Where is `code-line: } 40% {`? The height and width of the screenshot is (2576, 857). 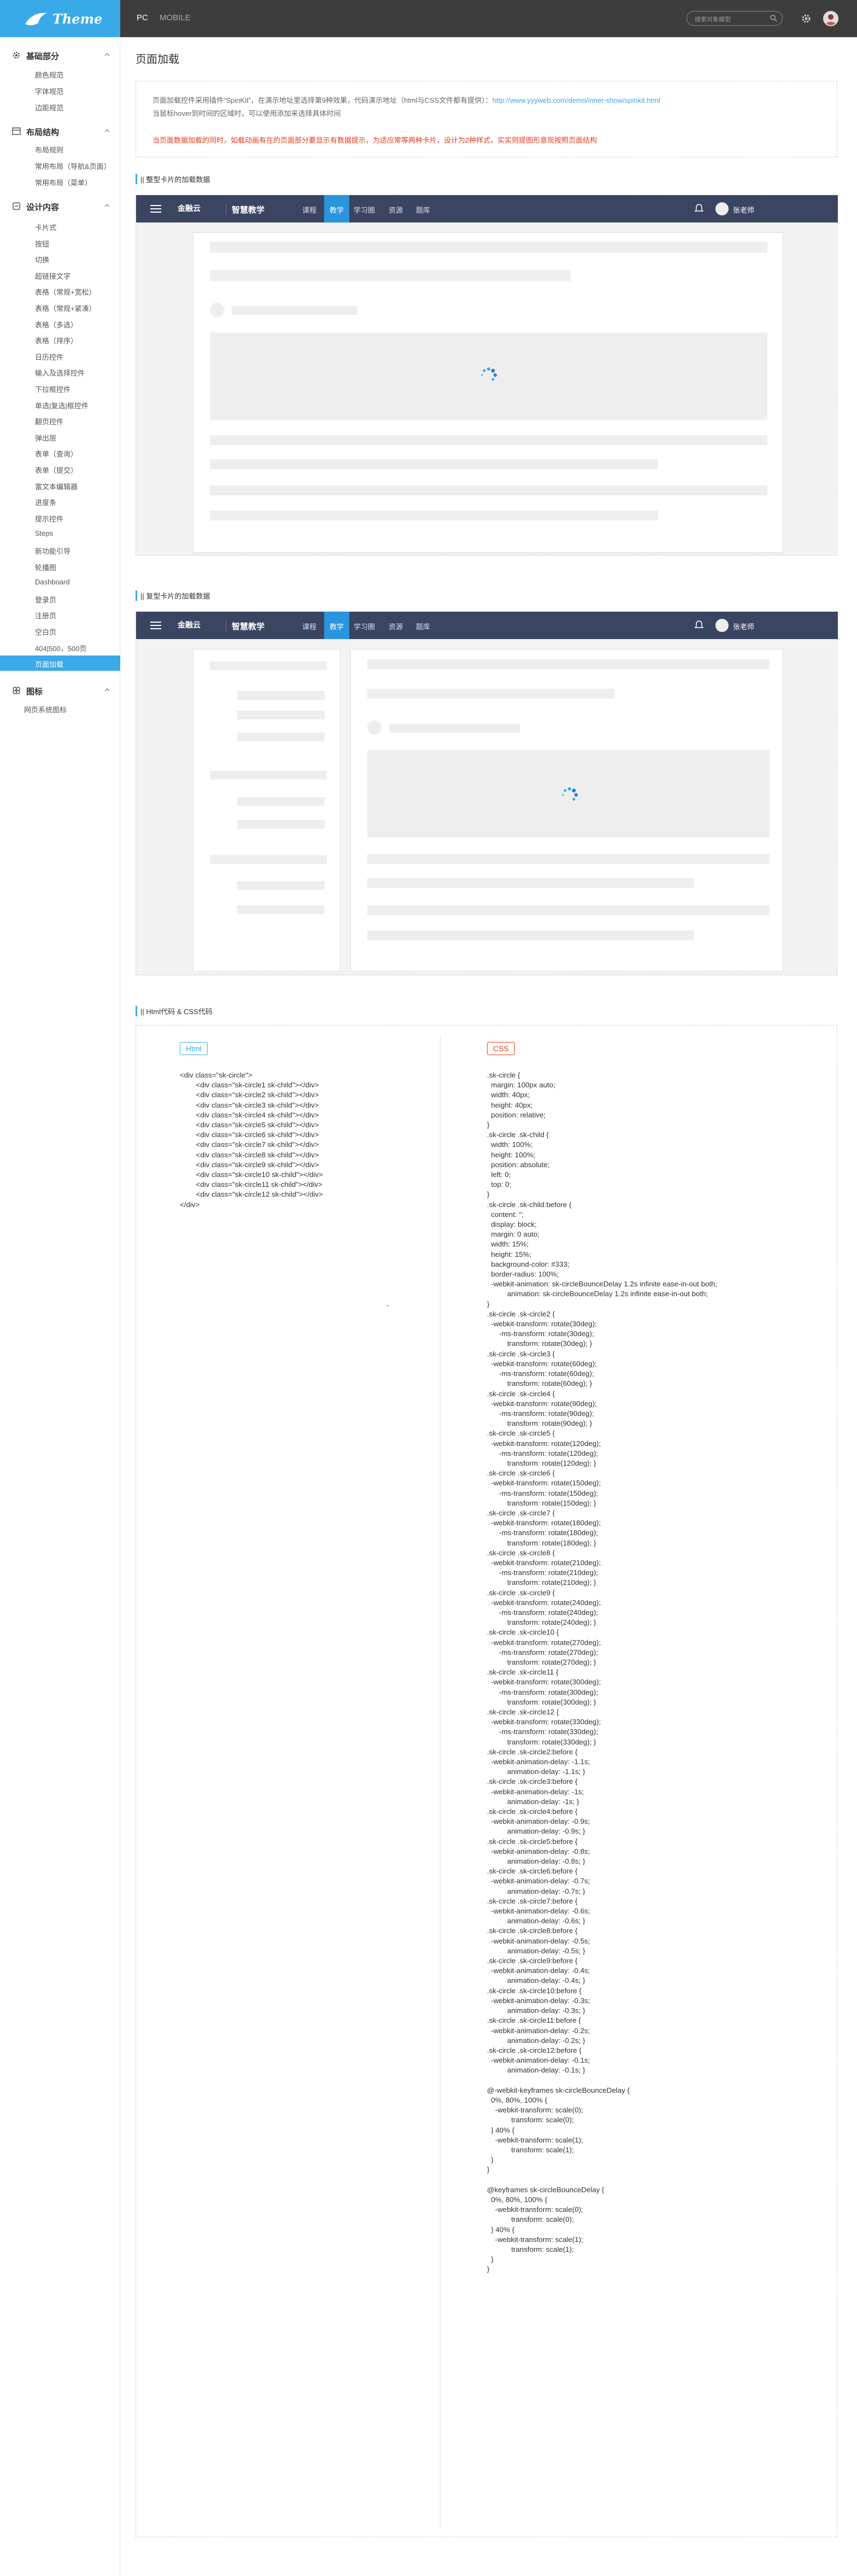
code-line: } 40% { is located at coordinates (501, 2230).